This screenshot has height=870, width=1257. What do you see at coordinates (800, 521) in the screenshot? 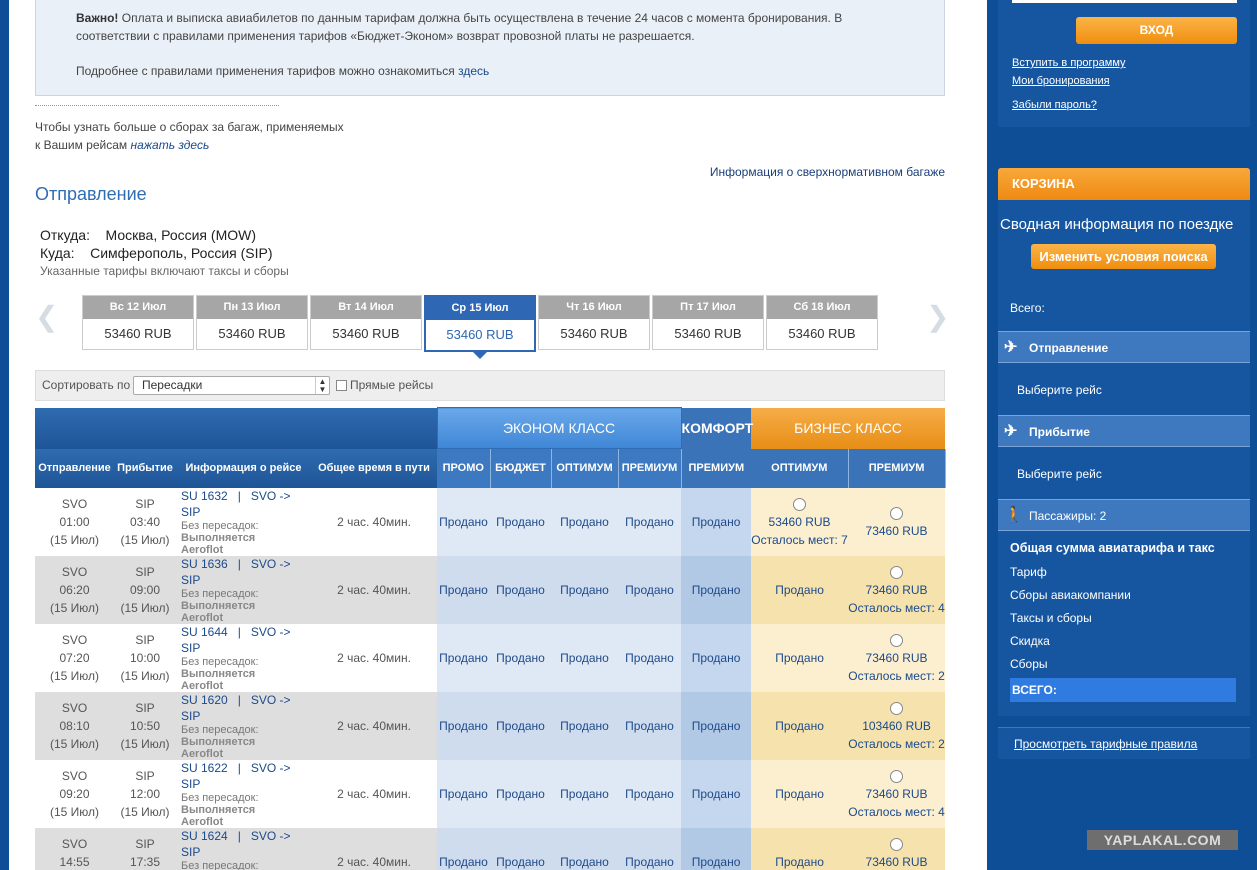
I see `fare-cell: 53460 RUB Осталось мест: 7` at bounding box center [800, 521].